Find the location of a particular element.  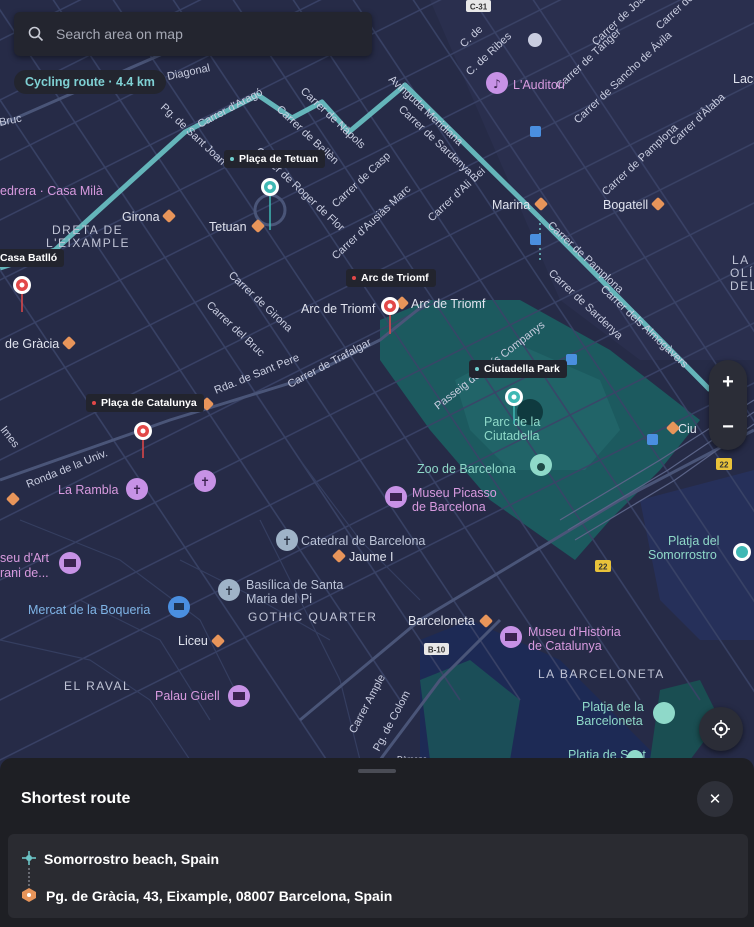

pin-label-ciutadella: Ciutadella Park is located at coordinates (518, 369).